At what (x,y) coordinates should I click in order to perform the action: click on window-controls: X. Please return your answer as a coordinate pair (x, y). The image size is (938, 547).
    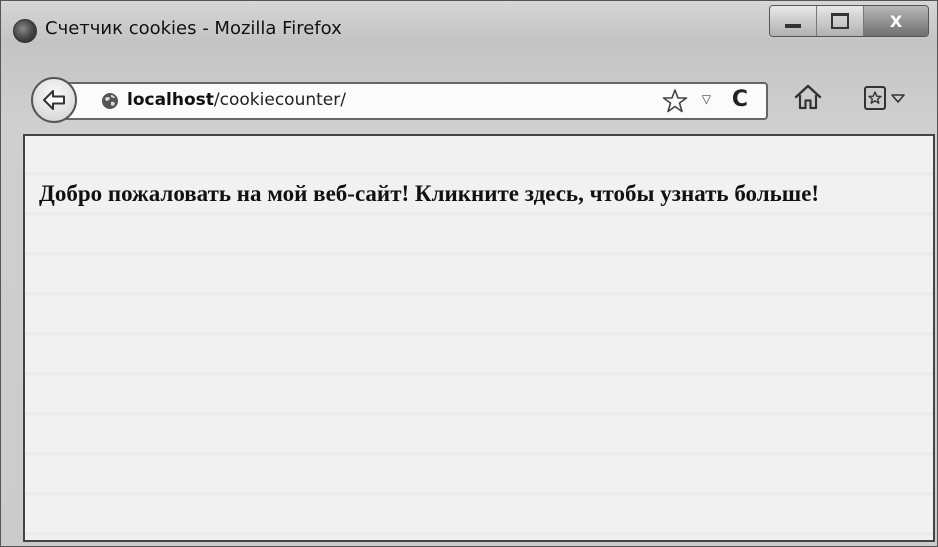
    Looking at the image, I should click on (849, 21).